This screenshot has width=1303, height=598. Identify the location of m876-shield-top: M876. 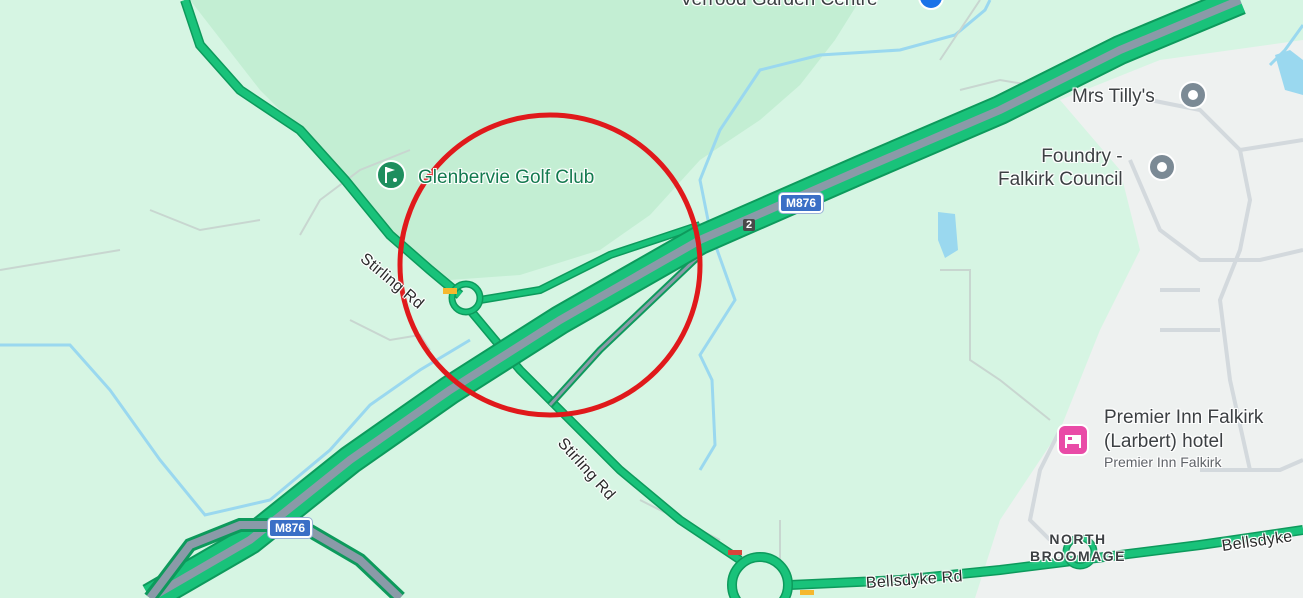
(801, 203).